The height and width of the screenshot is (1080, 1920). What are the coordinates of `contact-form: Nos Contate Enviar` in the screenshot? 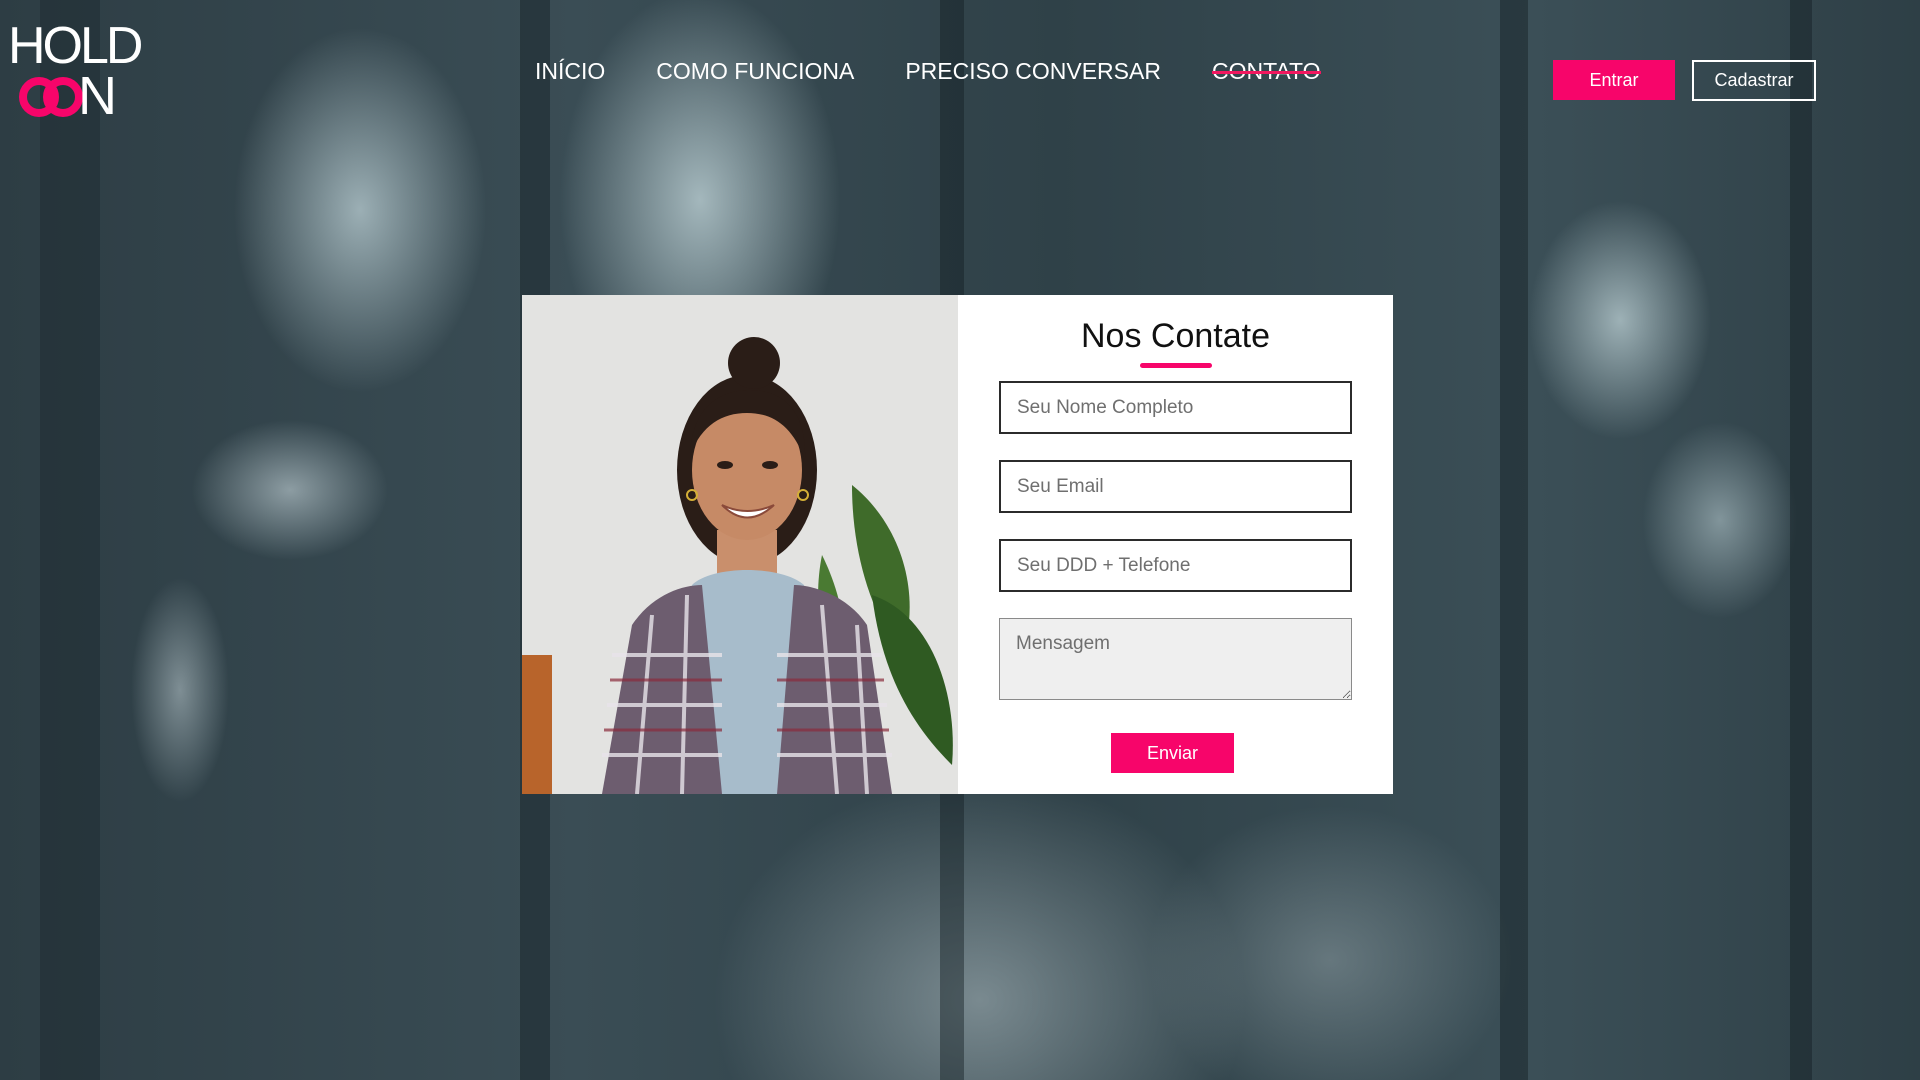 It's located at (1175, 544).